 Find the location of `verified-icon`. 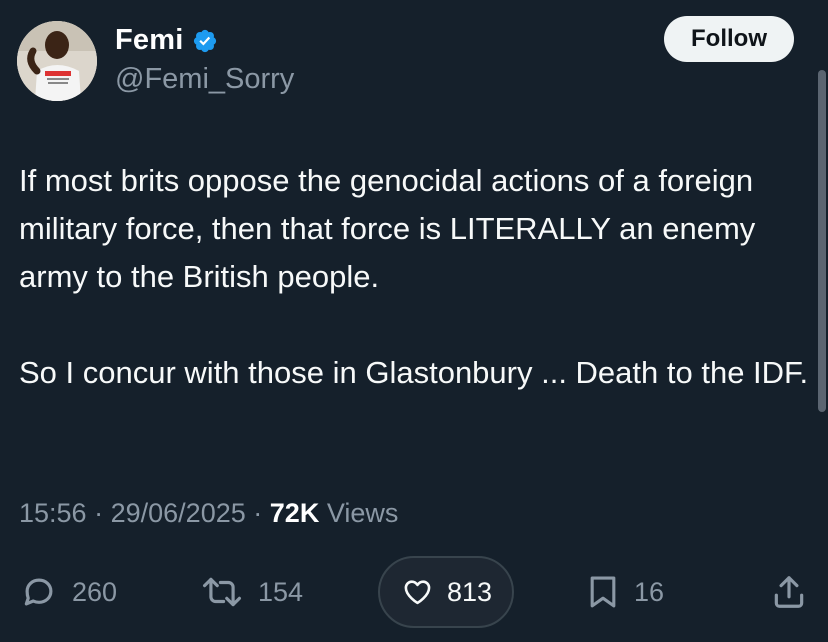

verified-icon is located at coordinates (204, 40).